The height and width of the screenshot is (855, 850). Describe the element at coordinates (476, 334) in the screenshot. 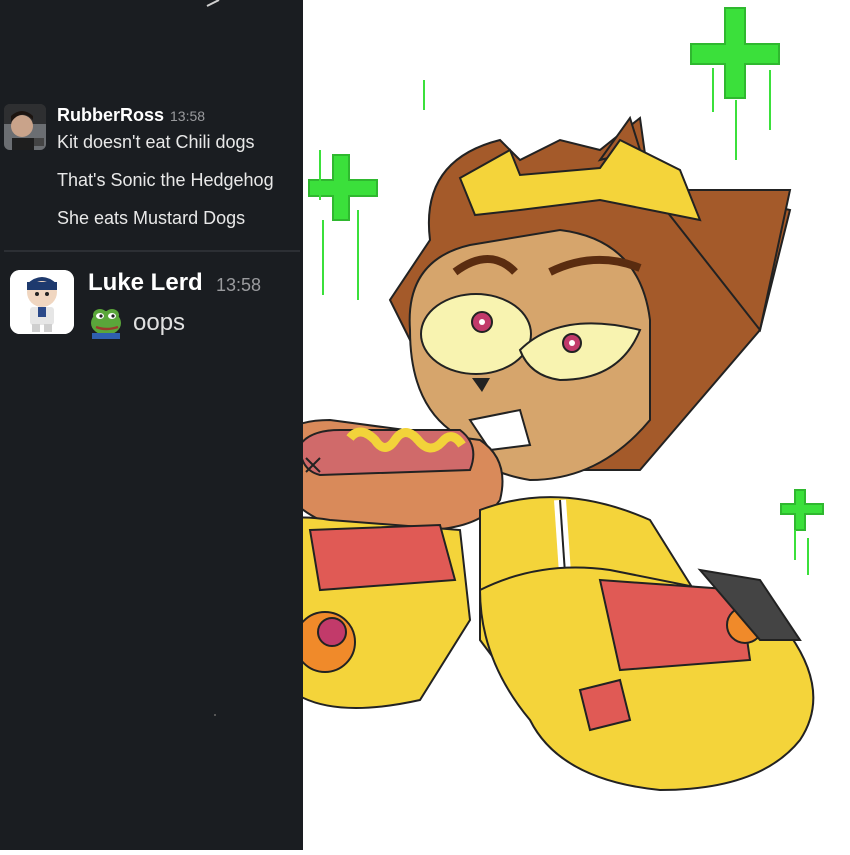

I see `eye-left` at that location.